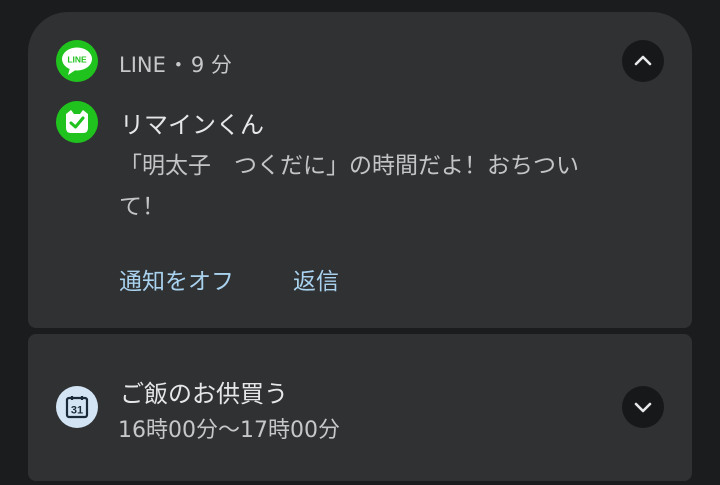 The width and height of the screenshot is (720, 485). I want to click on mute-notifications-button: 通知をオフ, so click(176, 279).